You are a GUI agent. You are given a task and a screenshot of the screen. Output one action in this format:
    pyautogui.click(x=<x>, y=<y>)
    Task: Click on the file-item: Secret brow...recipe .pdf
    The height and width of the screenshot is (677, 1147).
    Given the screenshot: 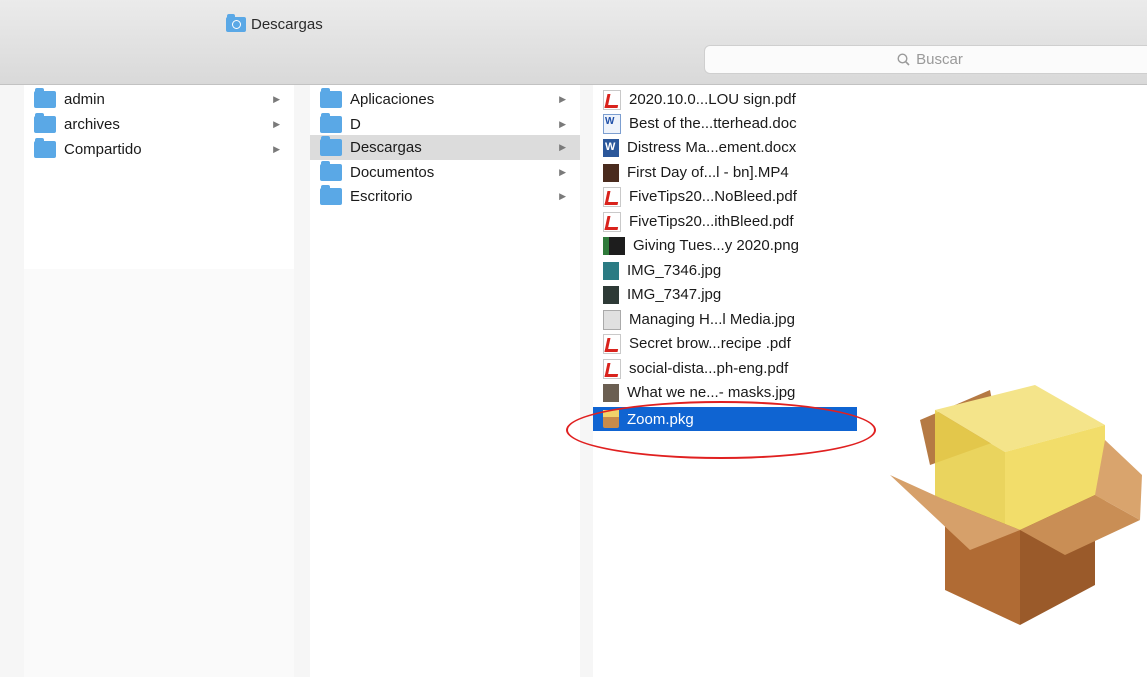 What is the action you would take?
    pyautogui.click(x=725, y=343)
    